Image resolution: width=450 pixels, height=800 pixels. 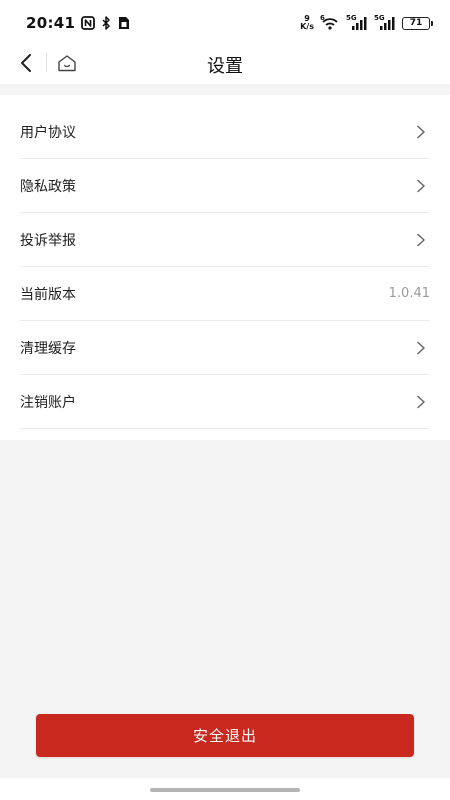 What do you see at coordinates (225, 294) in the screenshot?
I see `settings-item-current-version: 当前版本 1.0.41` at bounding box center [225, 294].